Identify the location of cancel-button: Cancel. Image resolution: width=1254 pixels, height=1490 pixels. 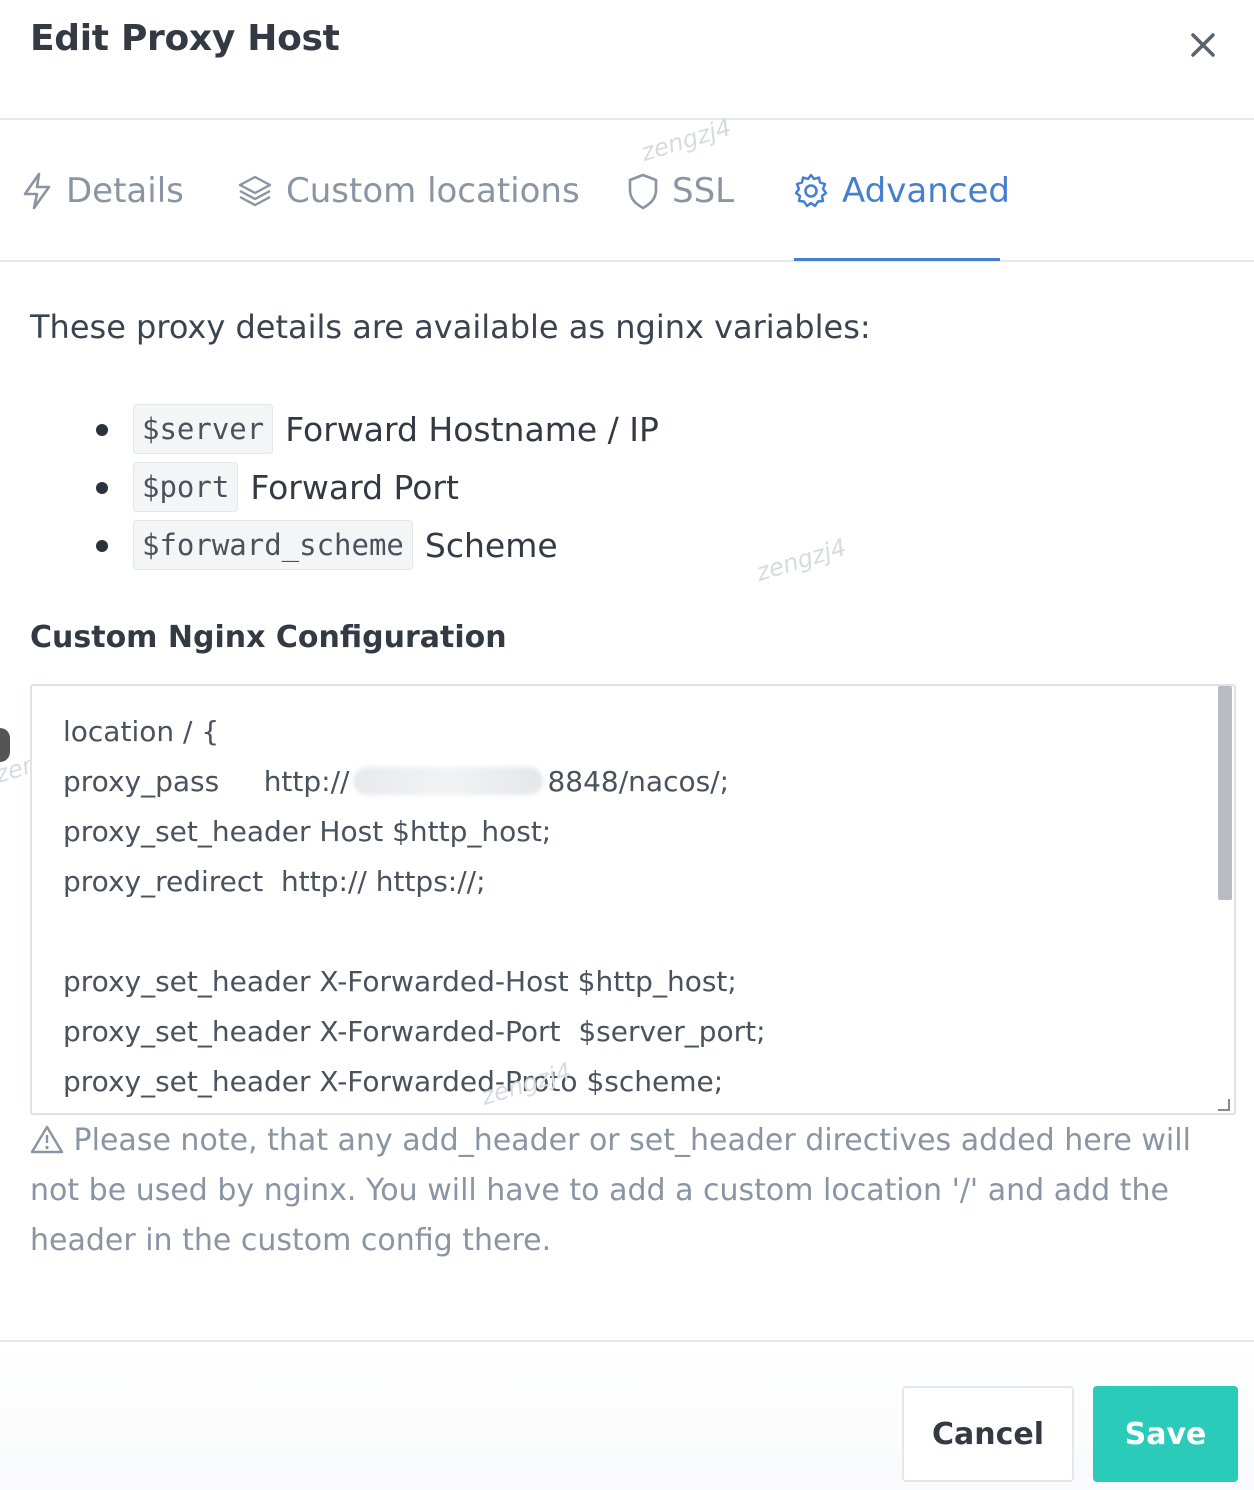
(988, 1434).